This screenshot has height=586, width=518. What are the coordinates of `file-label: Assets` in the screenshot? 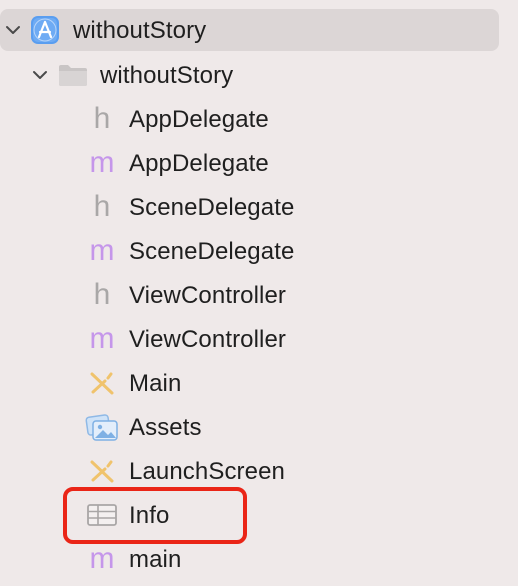 It's located at (165, 427).